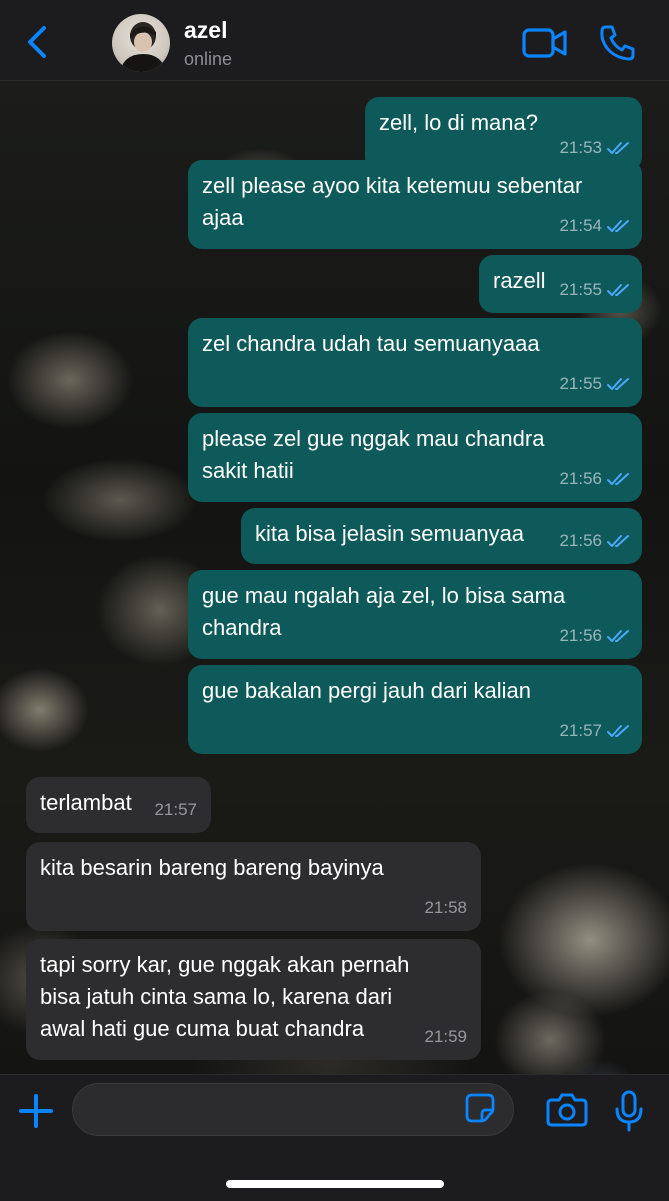  I want to click on message-time: 21:58, so click(445, 907).